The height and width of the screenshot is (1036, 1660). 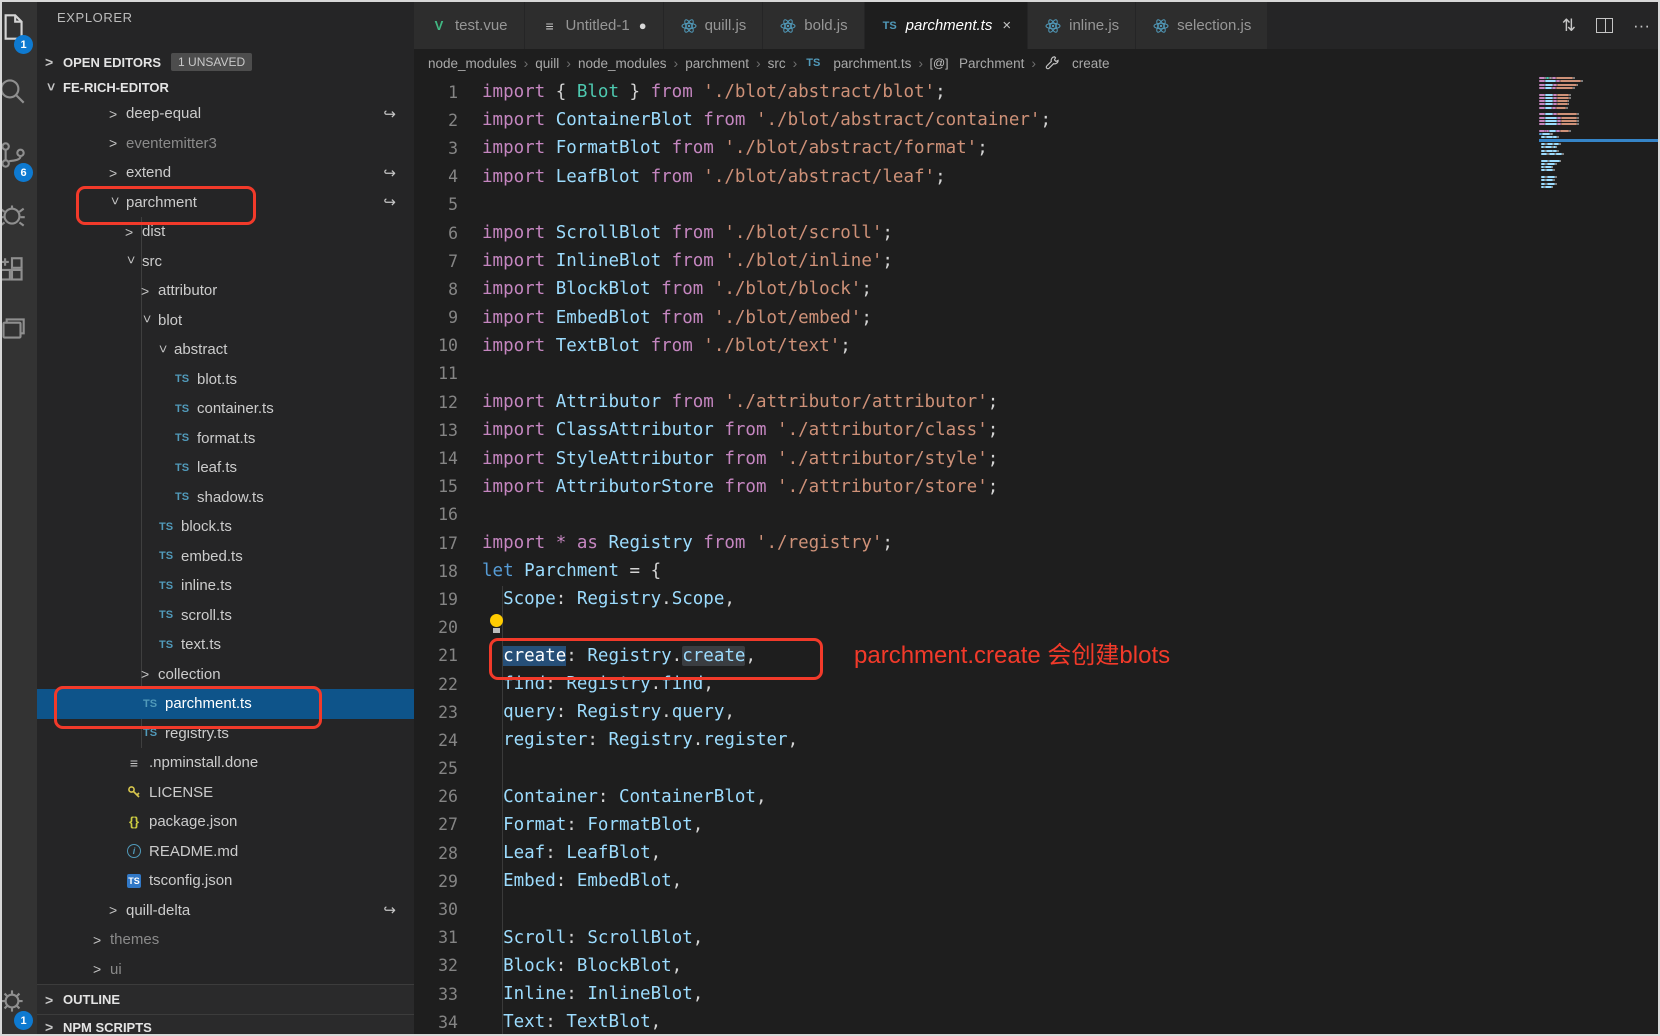 I want to click on breadcrumb-item-src: src, so click(x=777, y=63).